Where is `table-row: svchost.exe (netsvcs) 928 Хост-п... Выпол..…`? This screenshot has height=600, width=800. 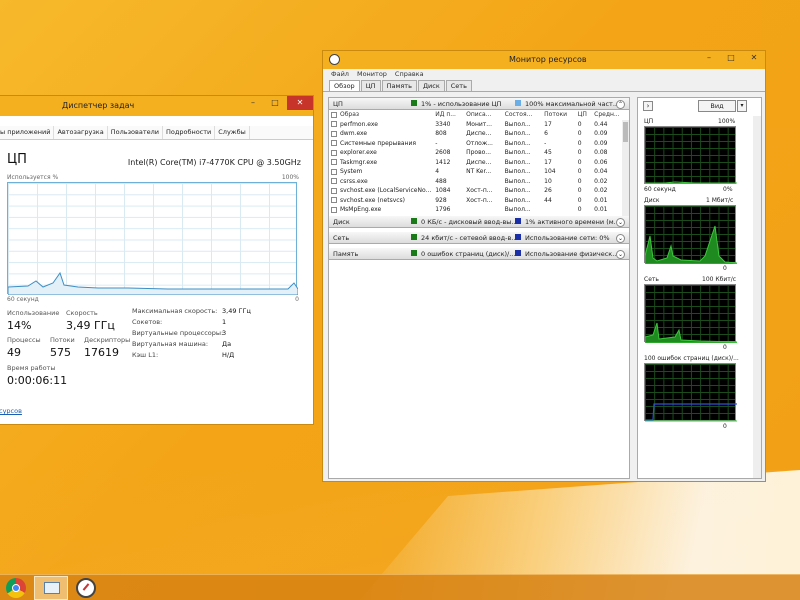 table-row: svchost.exe (netsvcs) 928 Хост-п... Выпол..… is located at coordinates (479, 201).